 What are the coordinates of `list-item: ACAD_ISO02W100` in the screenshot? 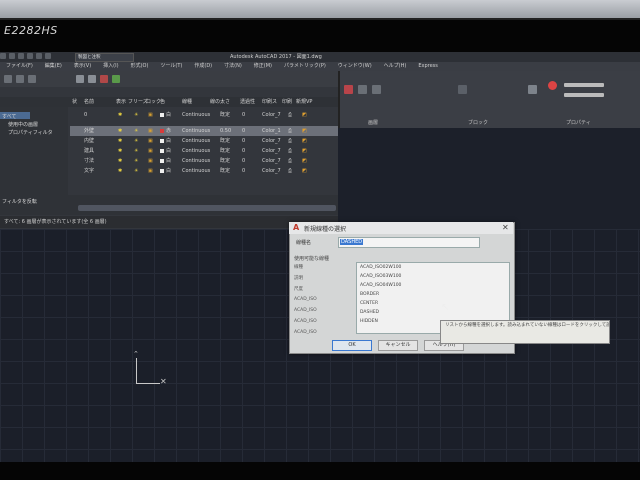 It's located at (380, 267).